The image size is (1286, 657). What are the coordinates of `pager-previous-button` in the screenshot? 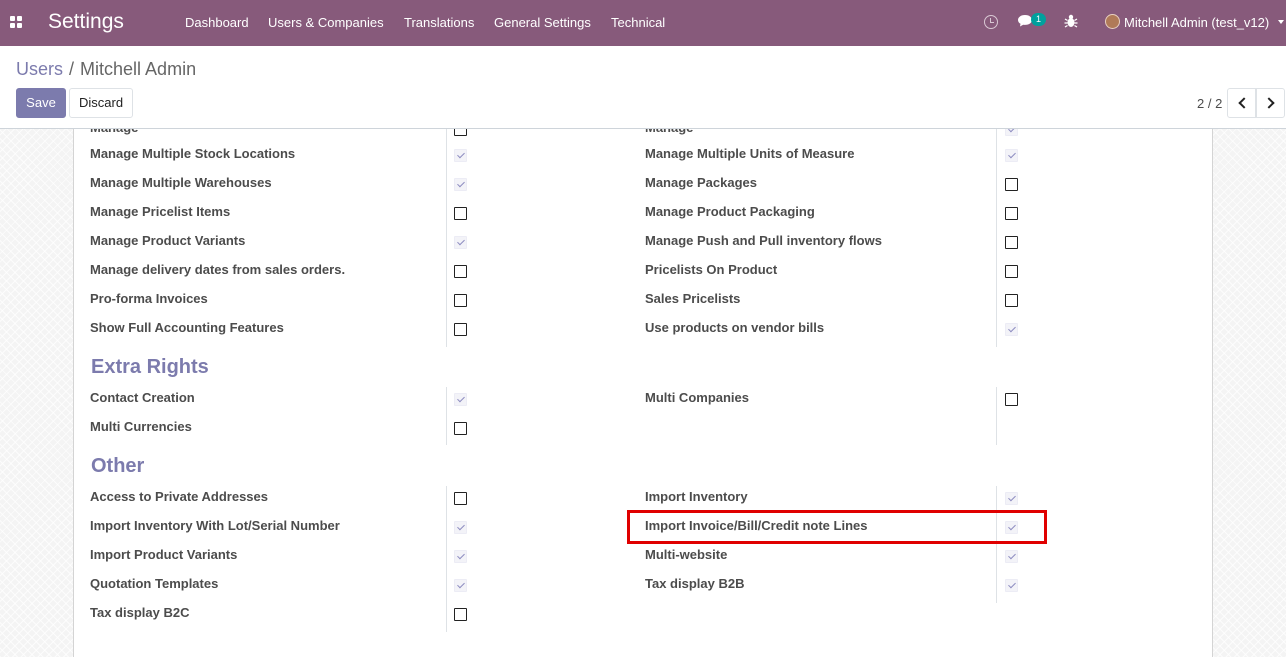 It's located at (1241, 103).